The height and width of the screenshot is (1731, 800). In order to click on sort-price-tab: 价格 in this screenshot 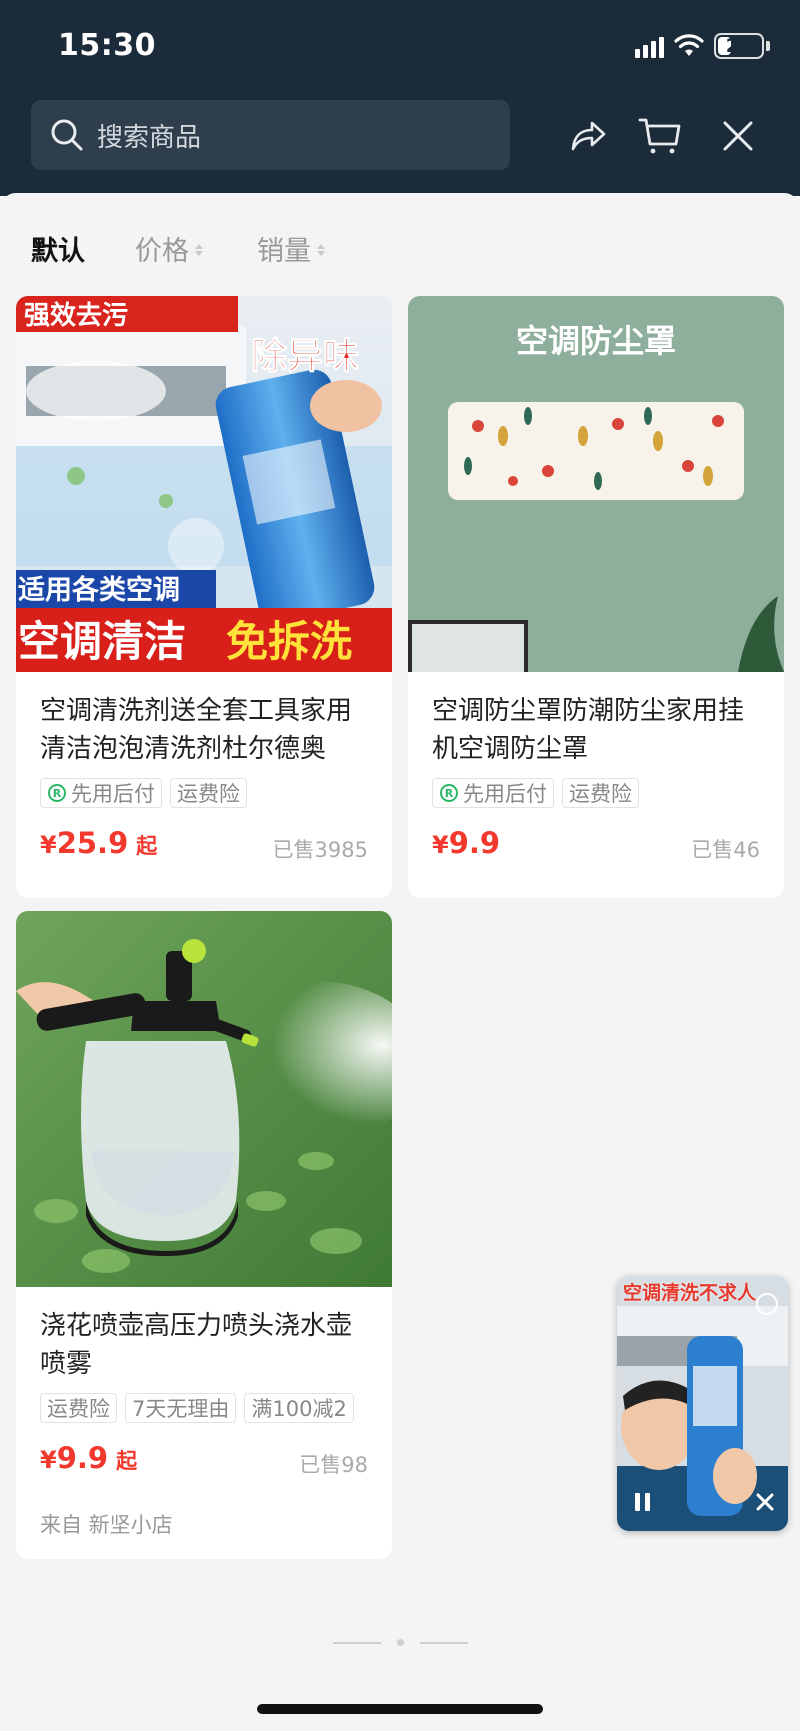, I will do `click(169, 248)`.